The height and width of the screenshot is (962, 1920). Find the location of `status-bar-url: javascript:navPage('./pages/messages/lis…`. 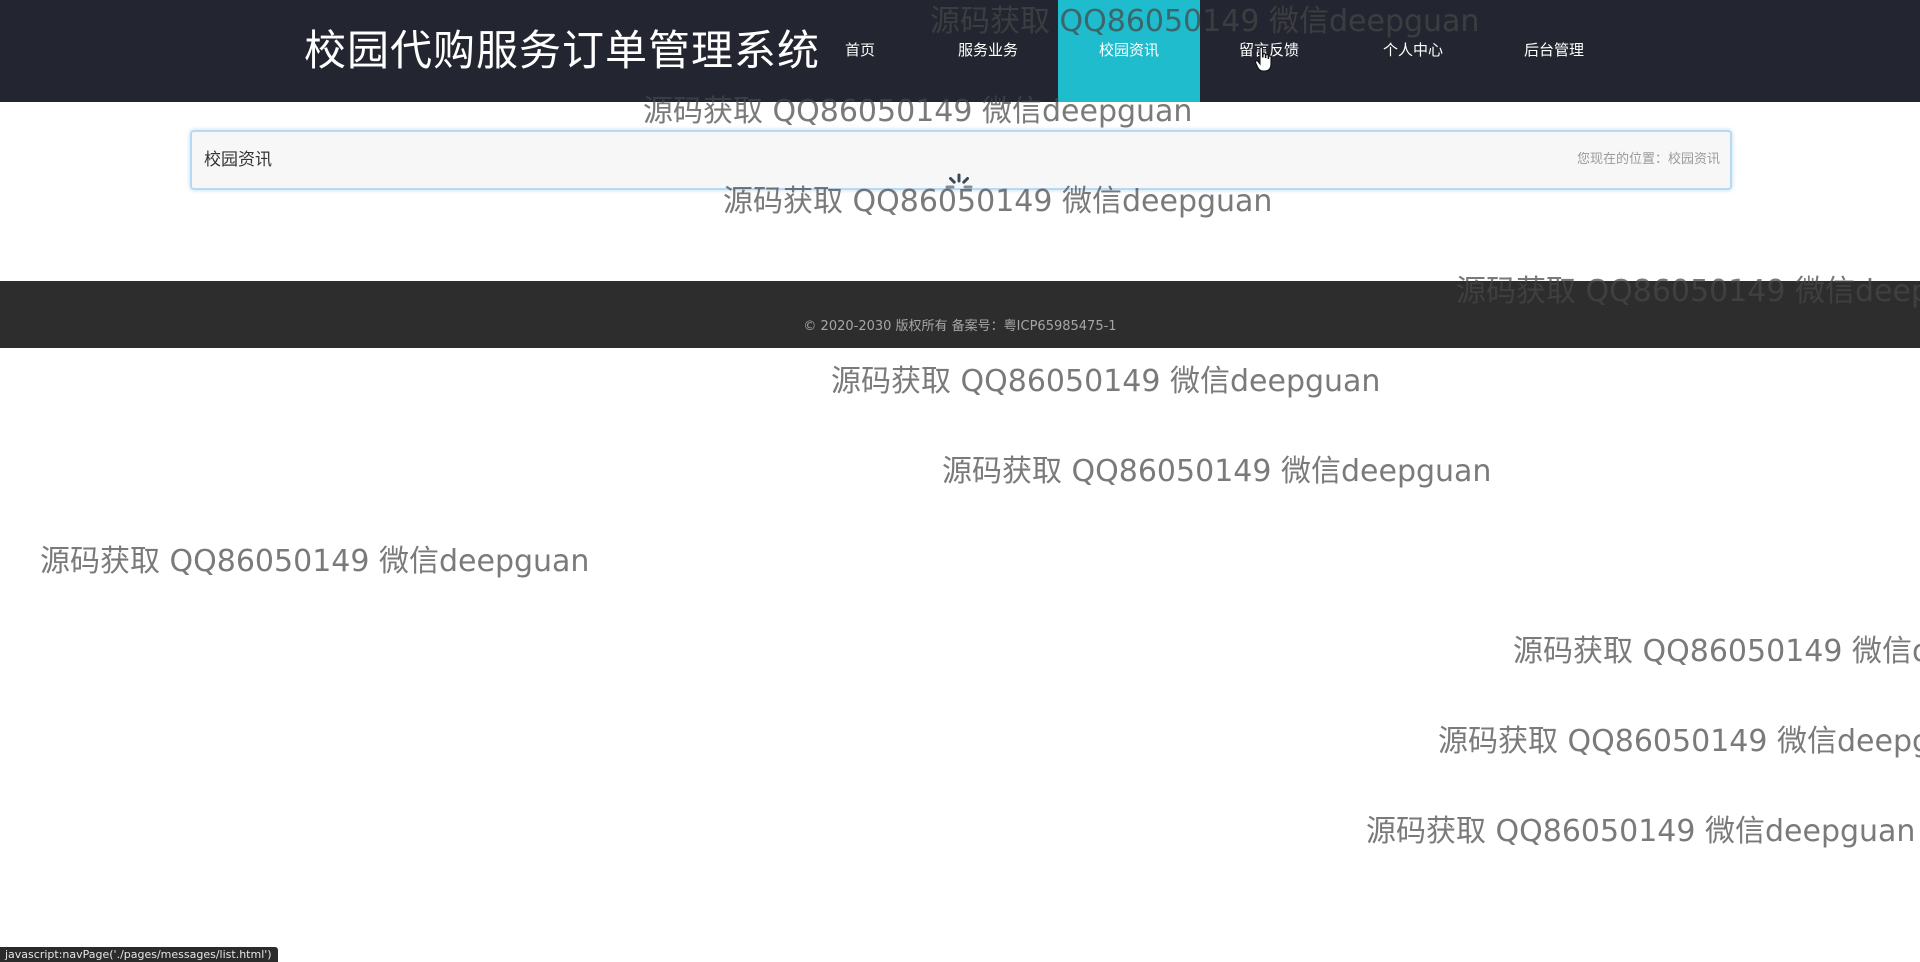

status-bar-url: javascript:navPage('./pages/messages/lis… is located at coordinates (139, 954).